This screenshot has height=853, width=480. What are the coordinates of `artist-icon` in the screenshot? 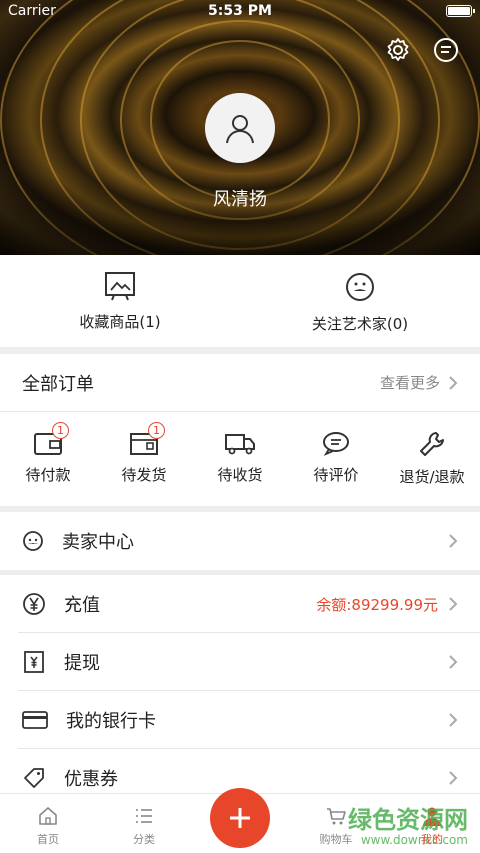 It's located at (360, 287).